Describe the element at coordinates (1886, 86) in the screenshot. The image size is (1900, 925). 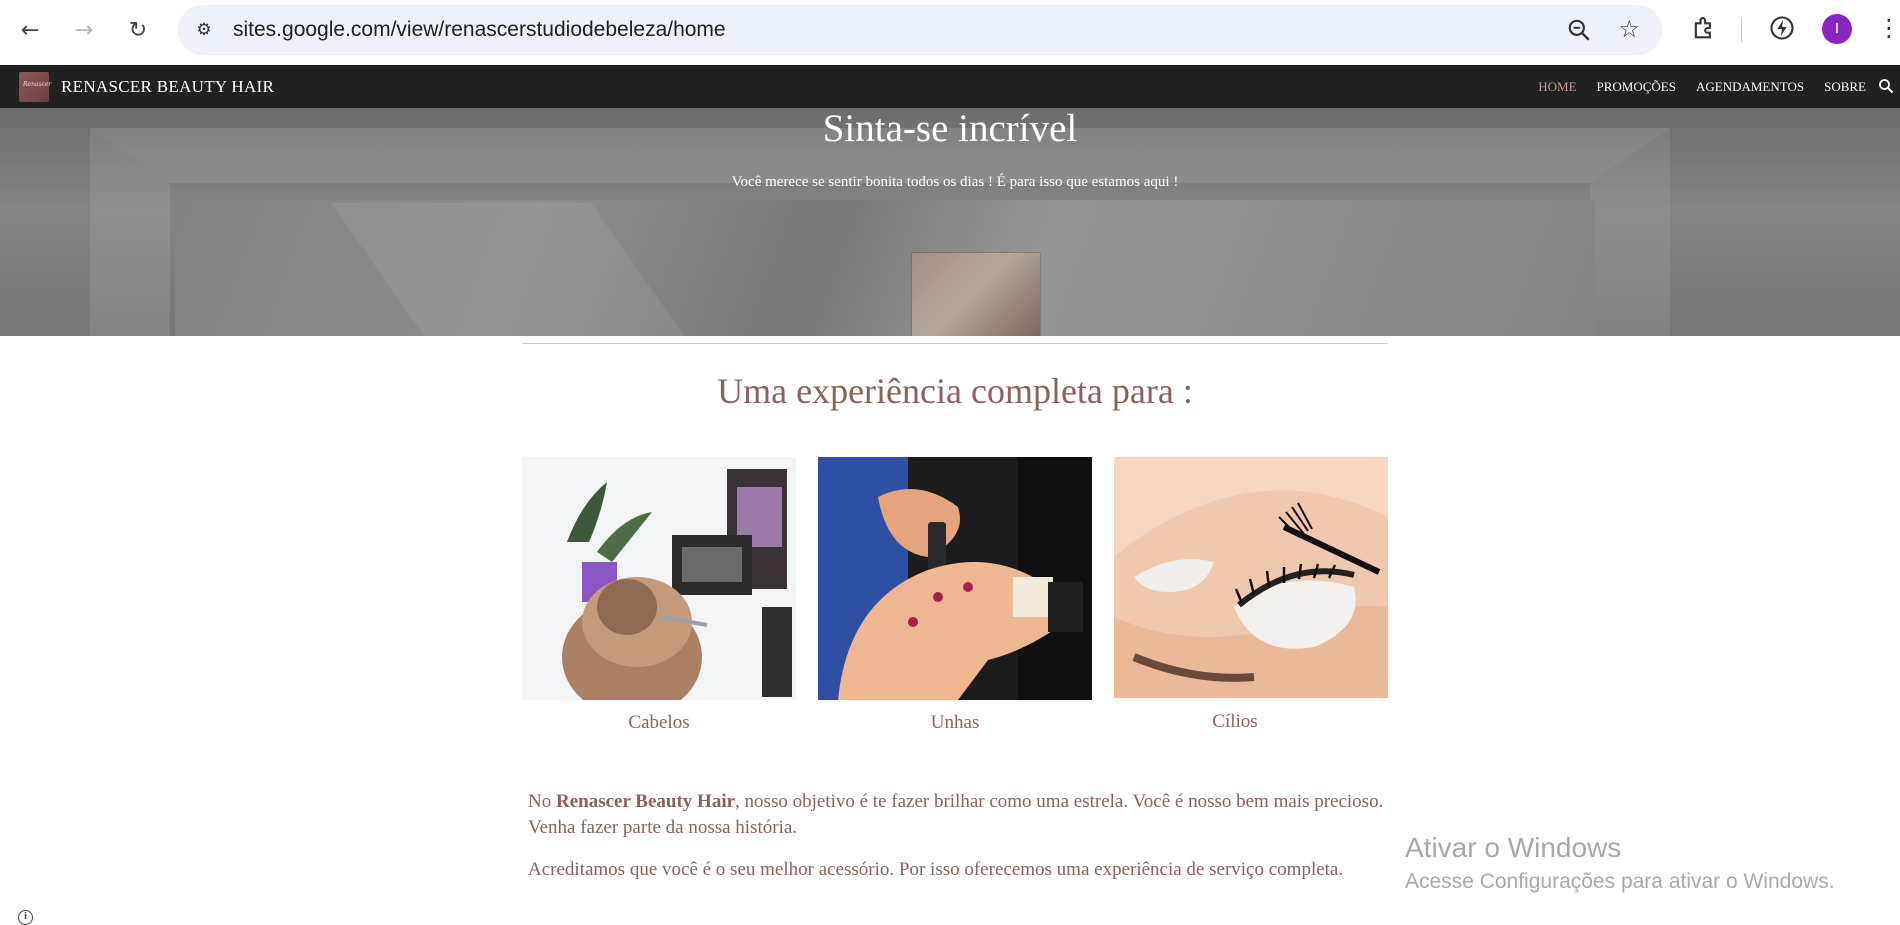
I see `search-icon` at that location.